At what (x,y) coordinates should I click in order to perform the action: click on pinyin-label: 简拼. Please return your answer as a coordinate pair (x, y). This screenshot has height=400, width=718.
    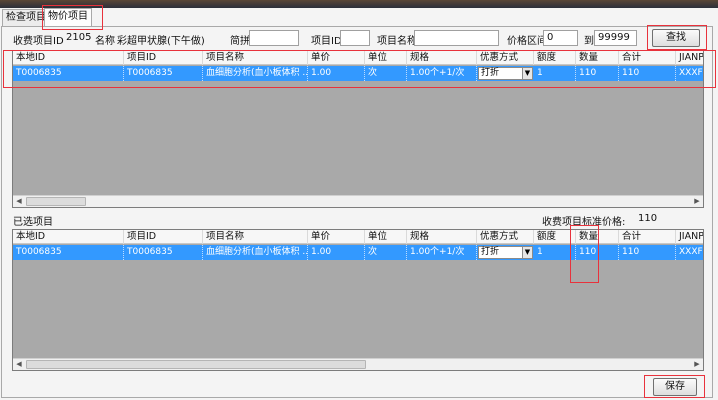
    Looking at the image, I should click on (240, 41).